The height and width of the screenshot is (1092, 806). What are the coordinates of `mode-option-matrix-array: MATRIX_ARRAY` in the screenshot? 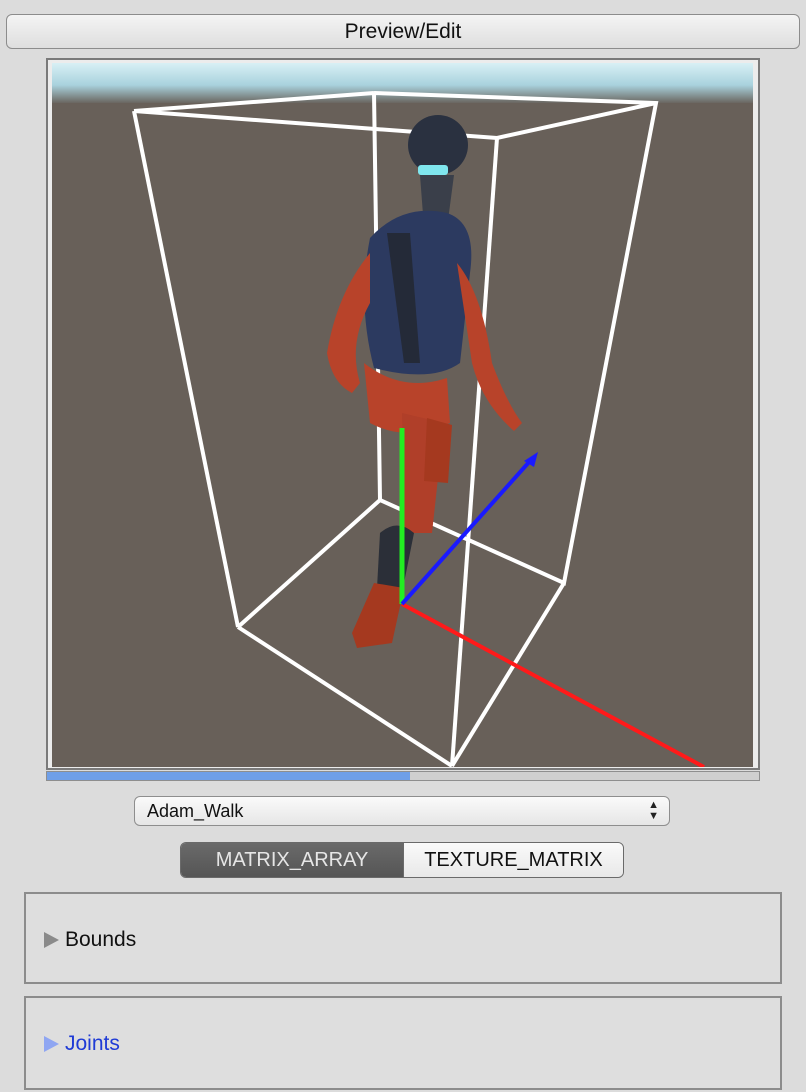 It's located at (292, 860).